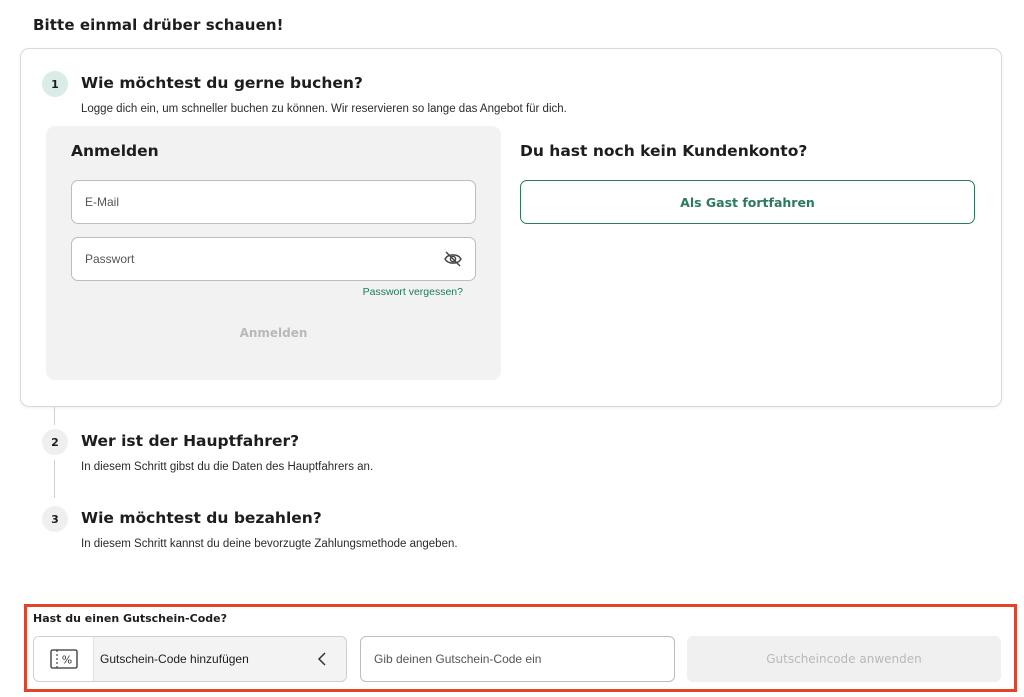  I want to click on page-title: Bitte einmal drüber schauen!, so click(158, 25).